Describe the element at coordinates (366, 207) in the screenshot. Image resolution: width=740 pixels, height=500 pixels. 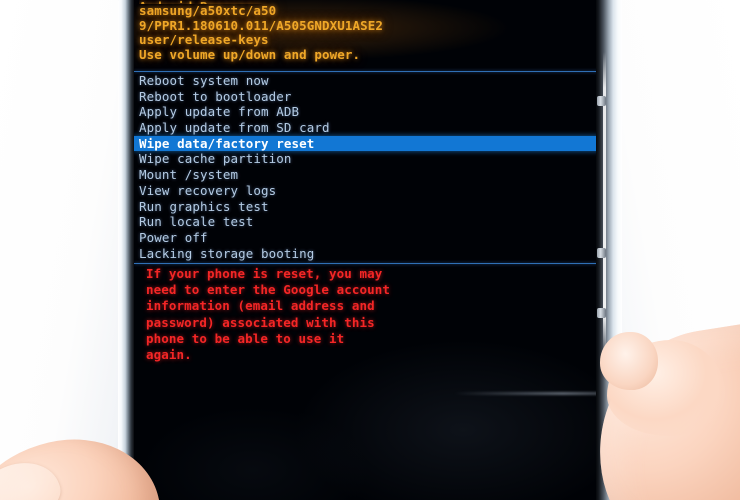
I see `menu-item: Run graphics test` at that location.